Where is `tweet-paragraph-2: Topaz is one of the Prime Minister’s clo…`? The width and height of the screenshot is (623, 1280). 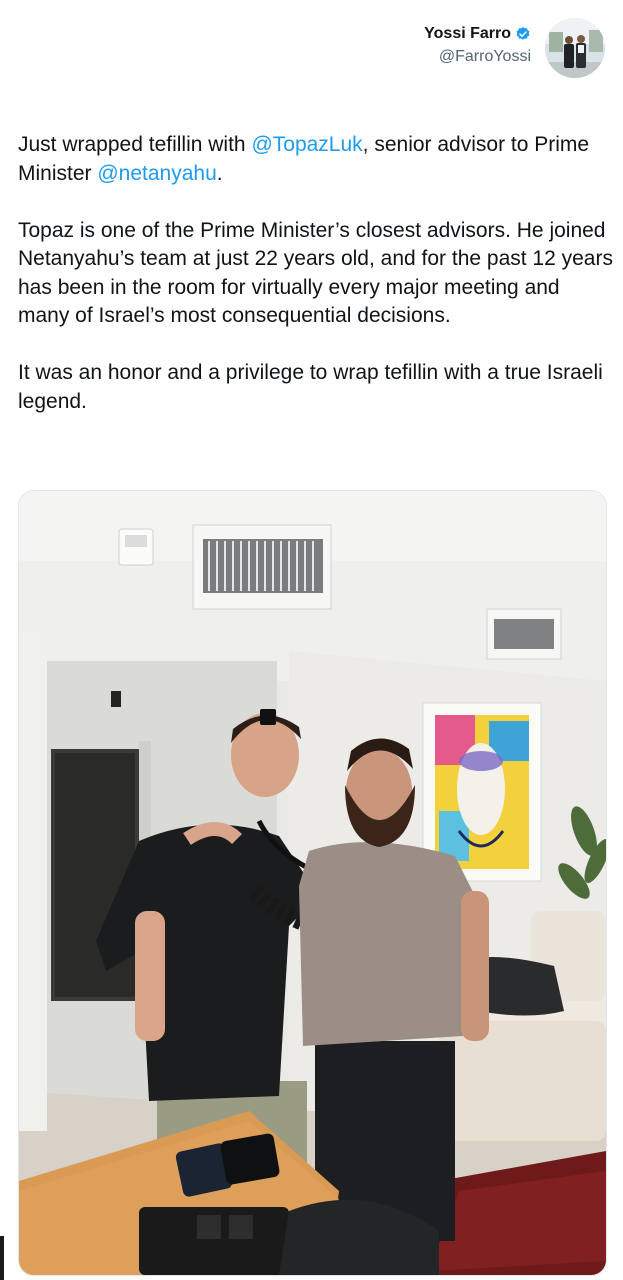 tweet-paragraph-2: Topaz is one of the Prime Minister’s clo… is located at coordinates (315, 273).